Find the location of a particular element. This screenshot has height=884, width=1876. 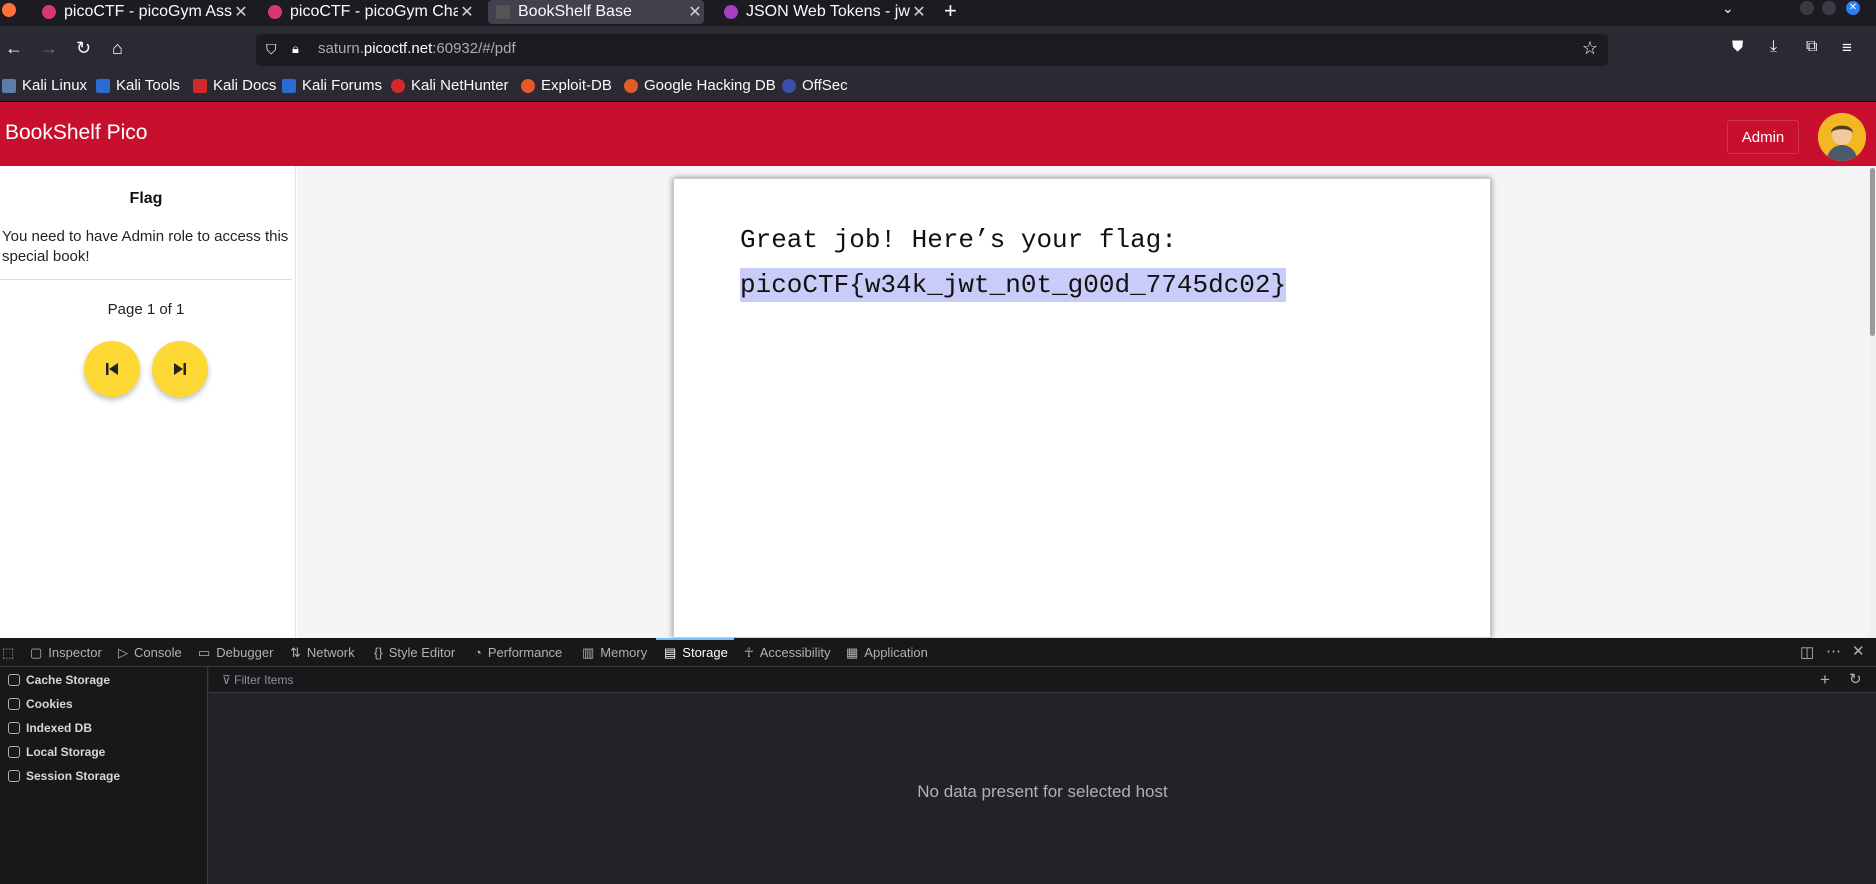

tab-picogym-challenges: picoCTF - picoGym Challenges ✕ is located at coordinates (368, 12).